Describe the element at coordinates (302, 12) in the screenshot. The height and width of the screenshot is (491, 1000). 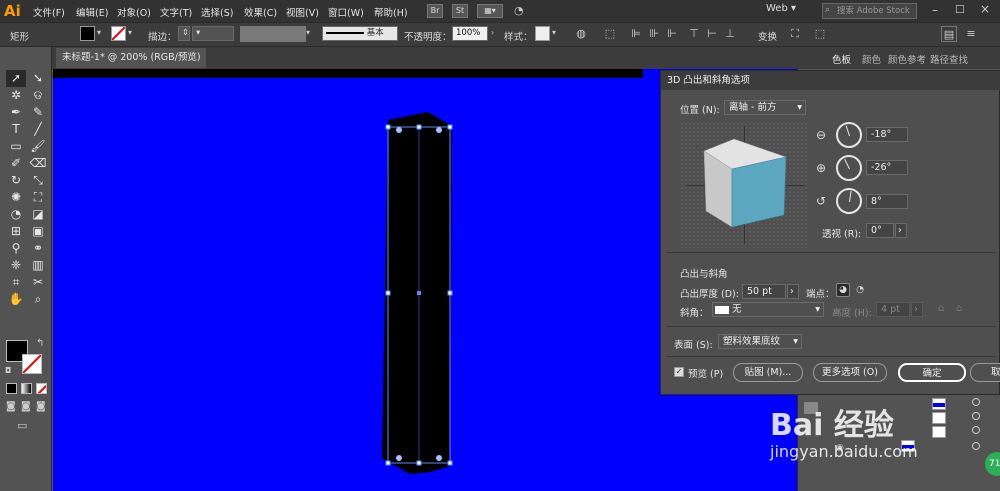
I see `menu-view: 视图(V)` at that location.